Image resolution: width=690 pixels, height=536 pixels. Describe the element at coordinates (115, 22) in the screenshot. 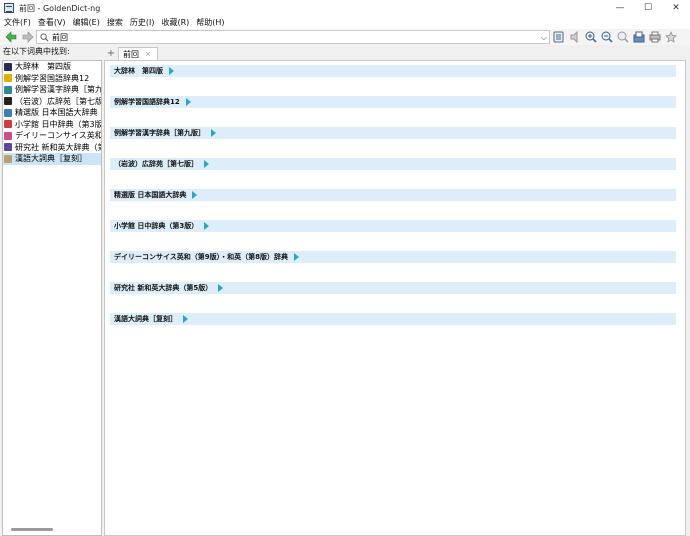

I see `menu-search: 搜索` at that location.